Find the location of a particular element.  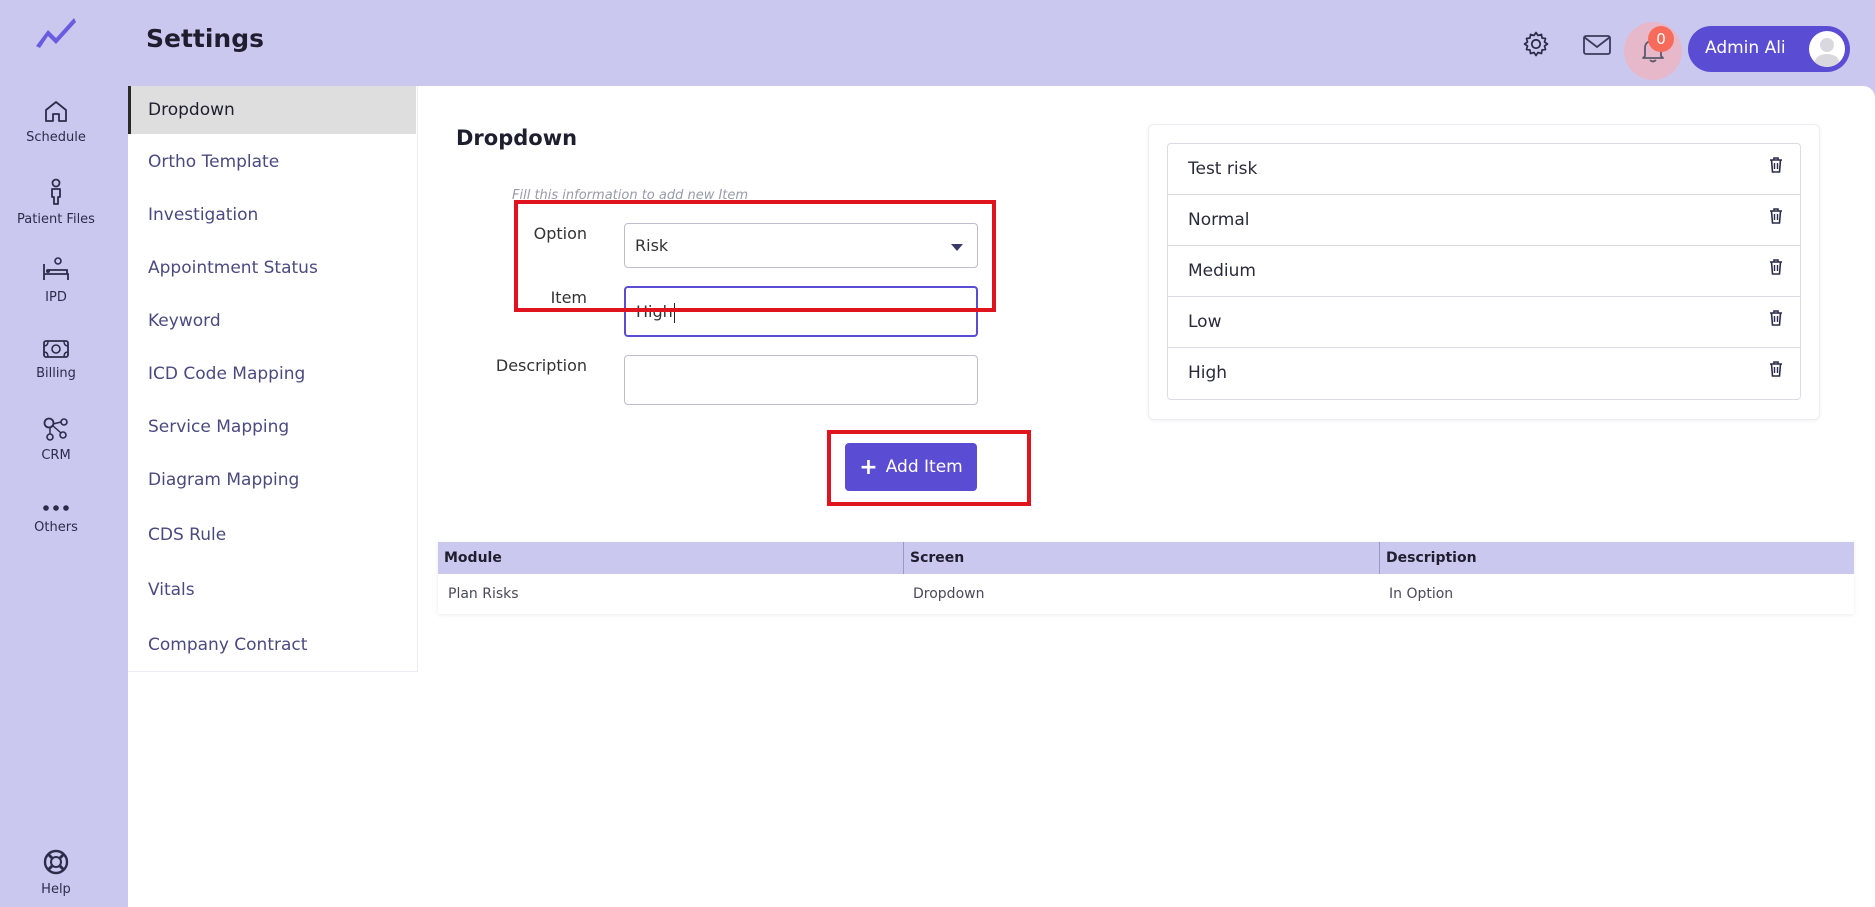

settings-nav-item-vitals: Vitals is located at coordinates (272, 590).